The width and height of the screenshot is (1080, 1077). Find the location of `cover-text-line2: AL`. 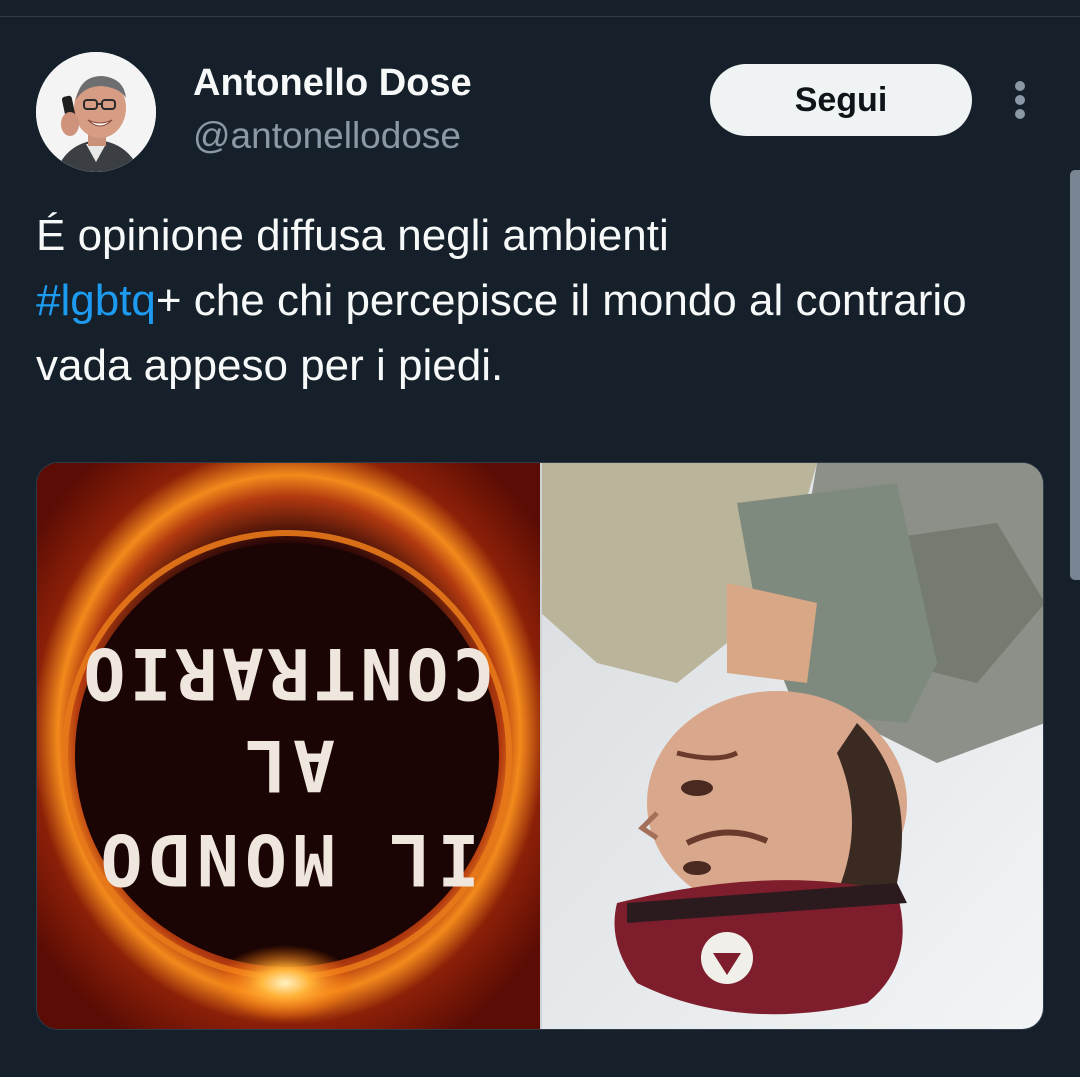

cover-text-line2: AL is located at coordinates (287, 765).